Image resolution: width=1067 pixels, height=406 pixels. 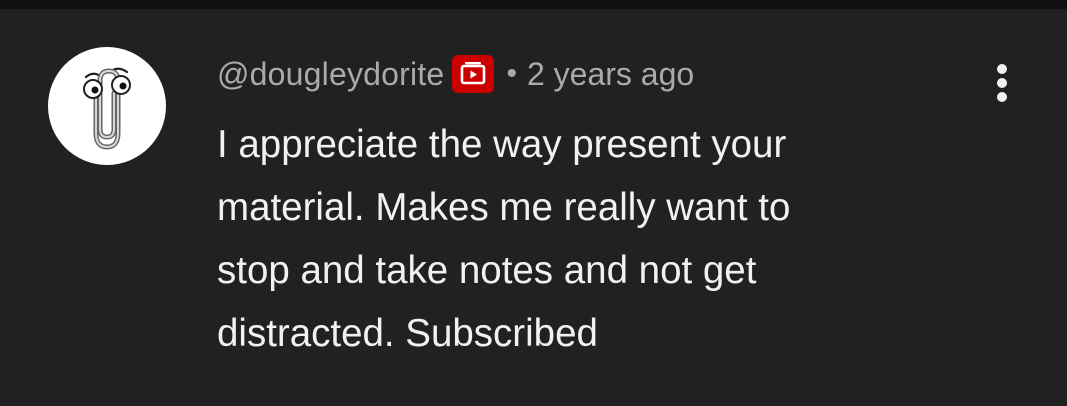 What do you see at coordinates (487, 270) in the screenshot?
I see `comment-text-line: stop and take notes and not get` at bounding box center [487, 270].